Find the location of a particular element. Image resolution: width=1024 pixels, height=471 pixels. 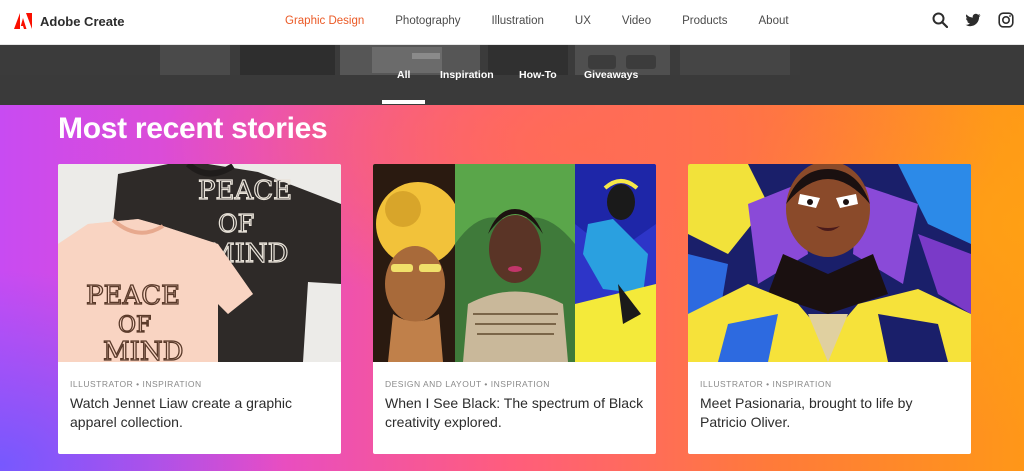

nav-item-graphic-design: Graphic Design is located at coordinates (324, 21).